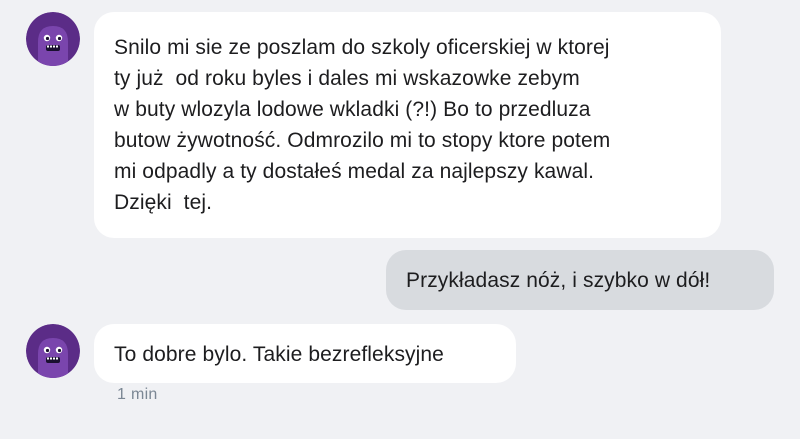 Image resolution: width=800 pixels, height=439 pixels. I want to click on message-timestamp: 1 min, so click(137, 394).